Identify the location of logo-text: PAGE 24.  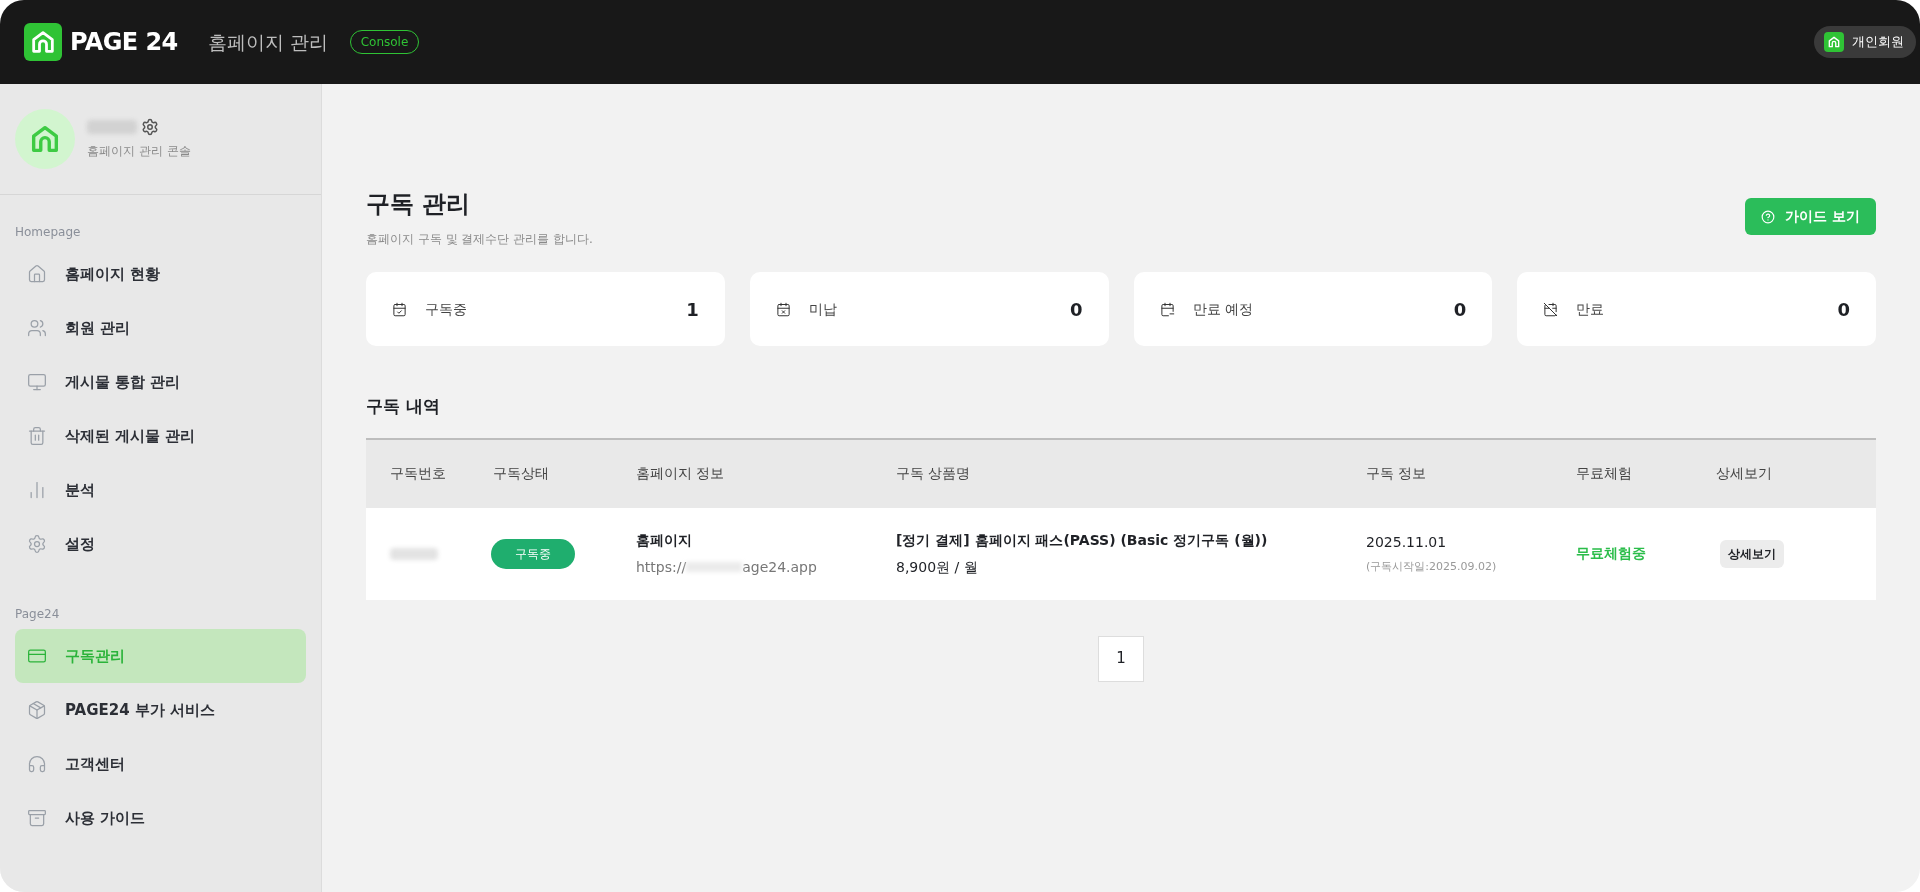
(124, 42).